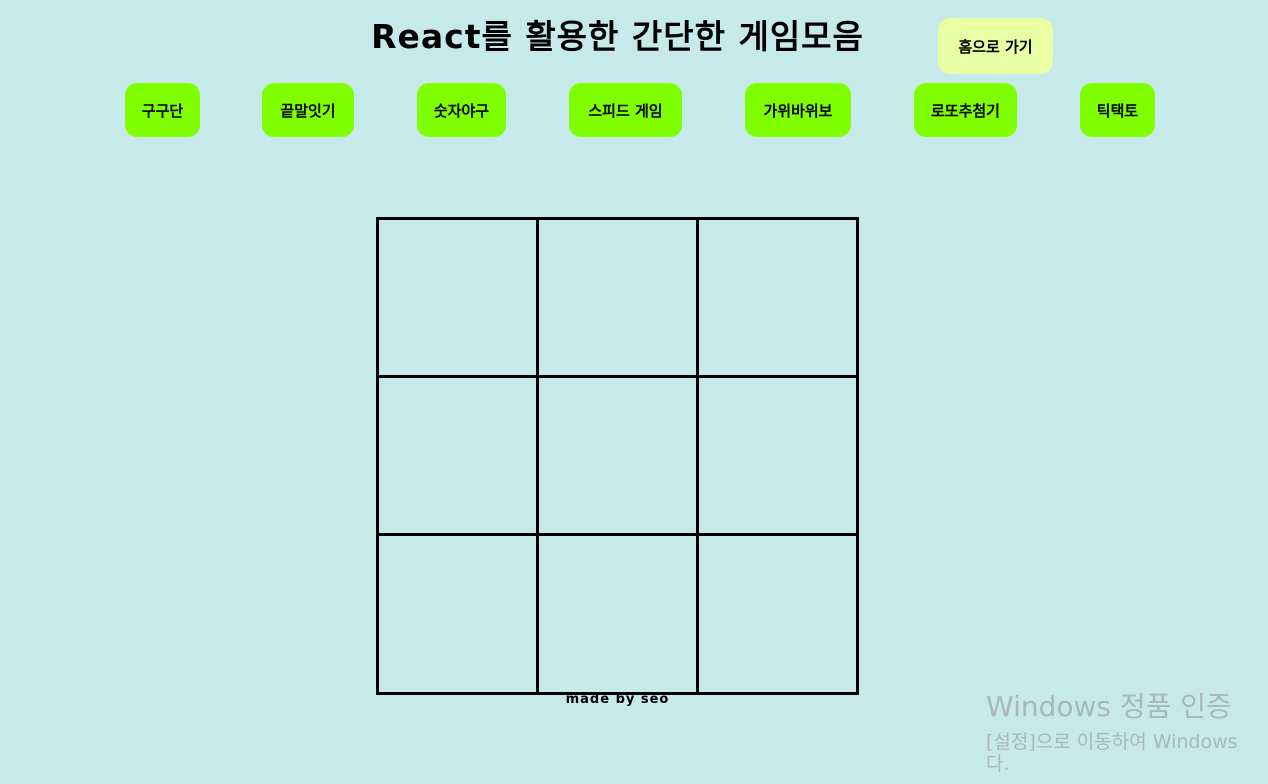 This screenshot has height=784, width=1268. I want to click on nav-number-baseball-button: 숫자야구, so click(461, 110).